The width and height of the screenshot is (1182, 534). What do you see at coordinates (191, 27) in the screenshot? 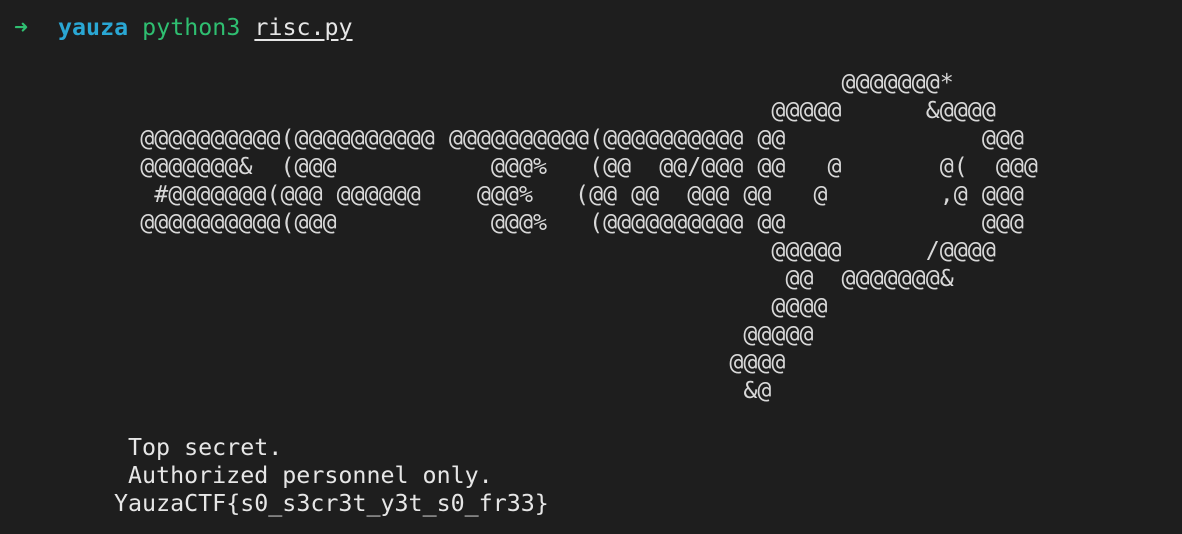
I see `prompt-command: python3` at bounding box center [191, 27].